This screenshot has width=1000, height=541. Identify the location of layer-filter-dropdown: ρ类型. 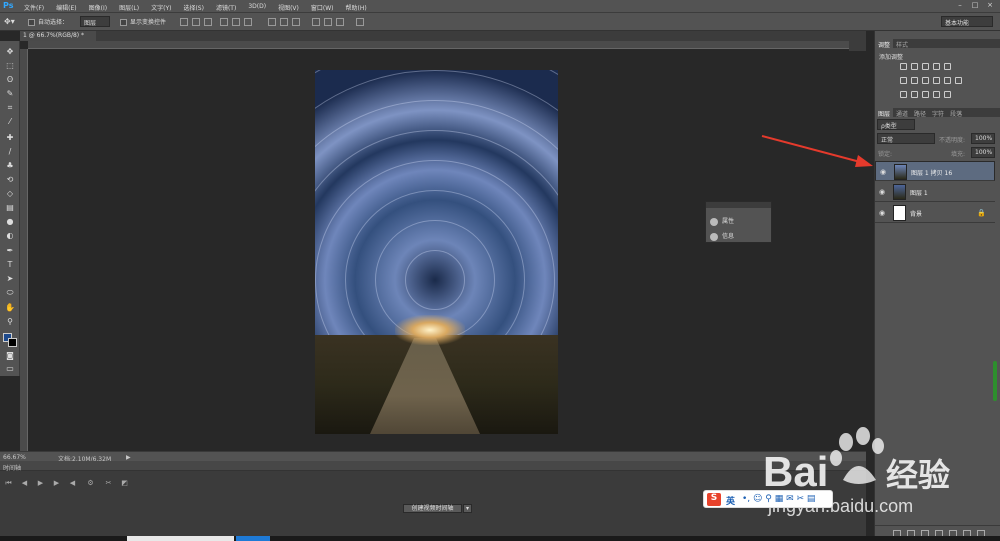
(896, 124).